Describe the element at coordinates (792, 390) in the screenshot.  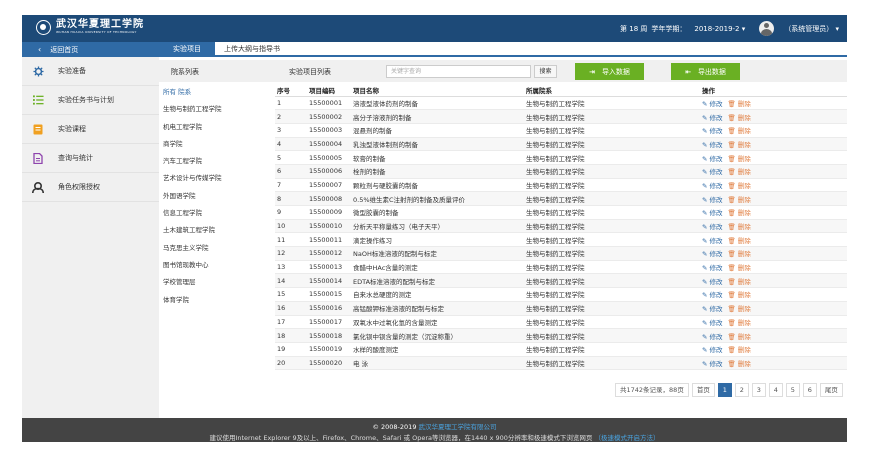
I see `page-button-5: 5` at that location.